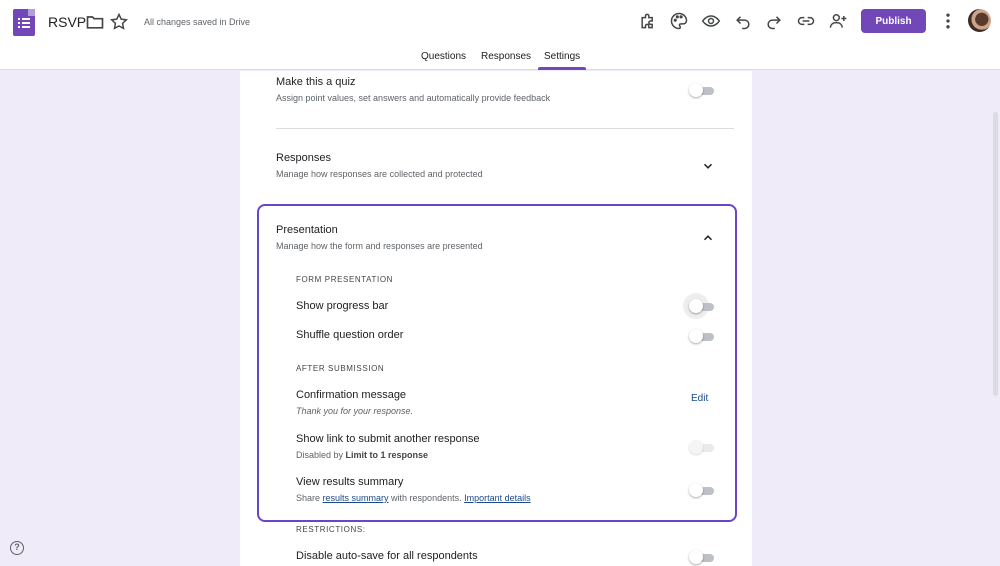 This screenshot has height=566, width=1000. Describe the element at coordinates (893, 21) in the screenshot. I see `publish-button: Publish` at that location.